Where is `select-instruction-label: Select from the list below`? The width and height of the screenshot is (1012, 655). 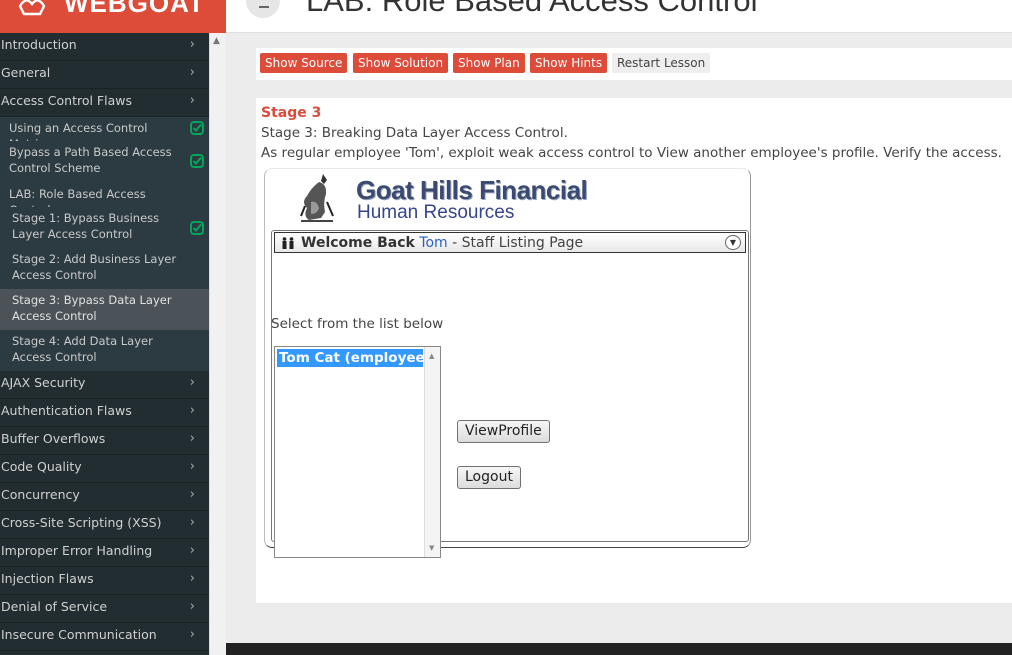
select-instruction-label: Select from the list below is located at coordinates (357, 324).